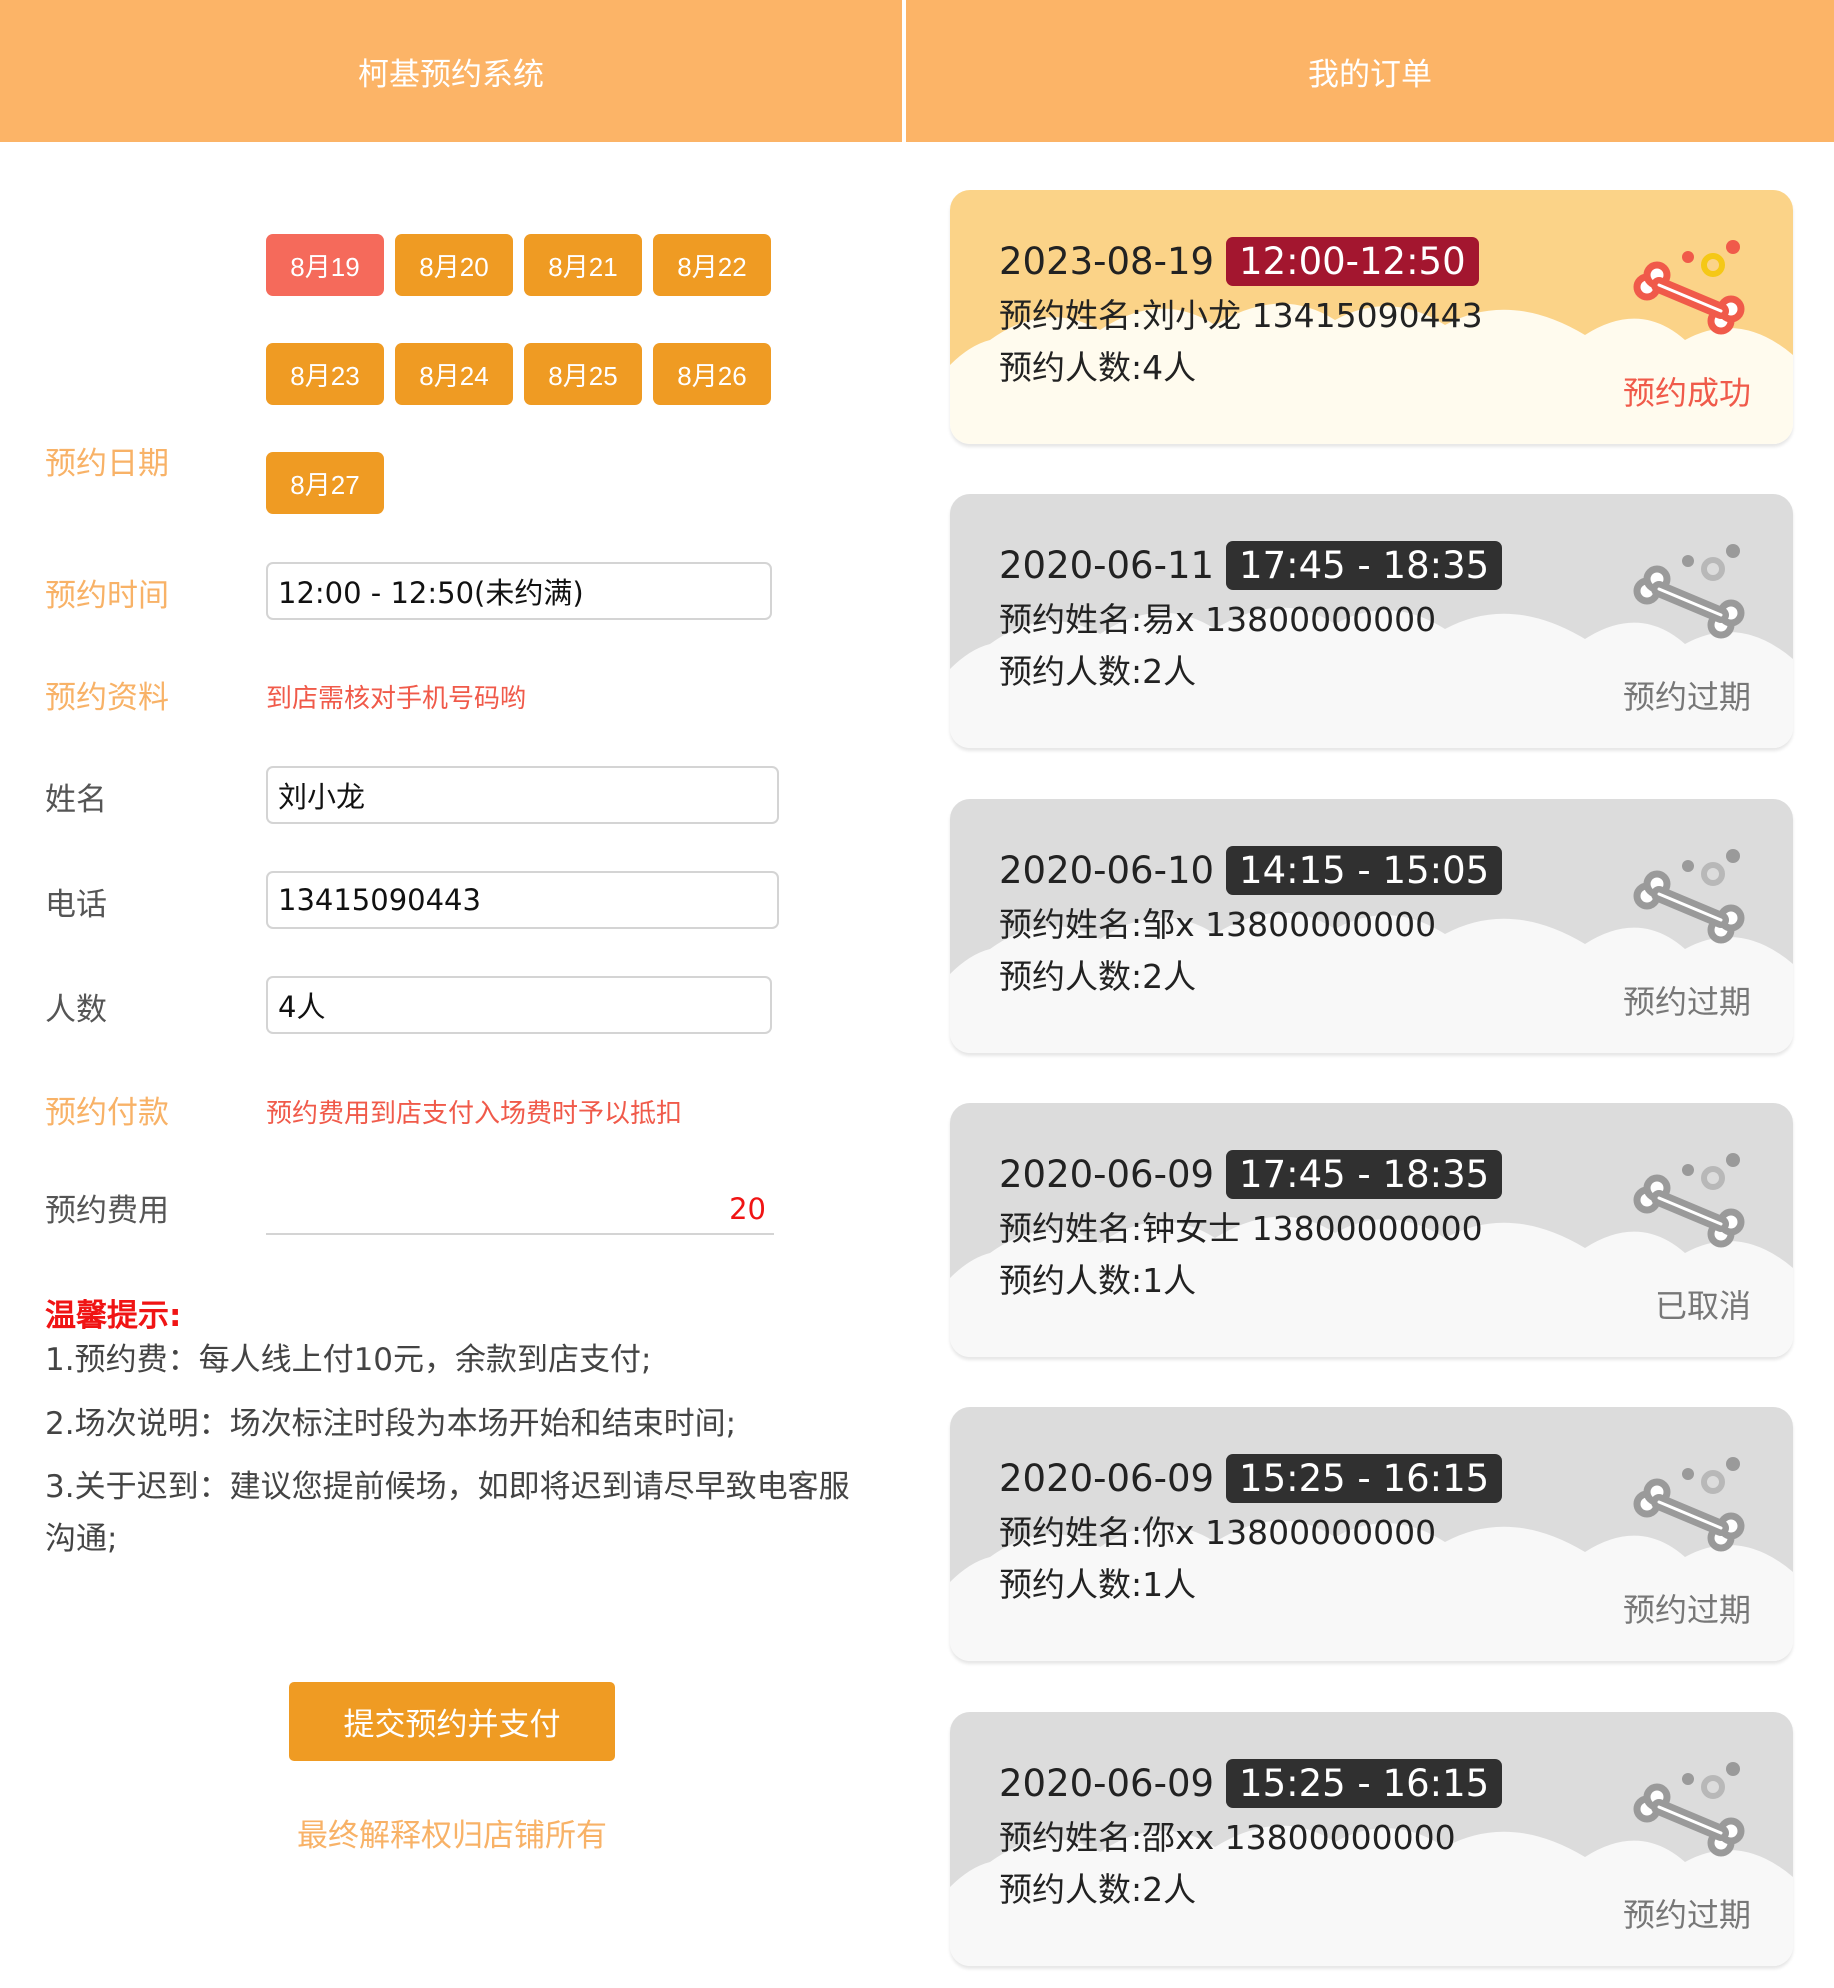  I want to click on order-status: 已取消, so click(1702, 1306).